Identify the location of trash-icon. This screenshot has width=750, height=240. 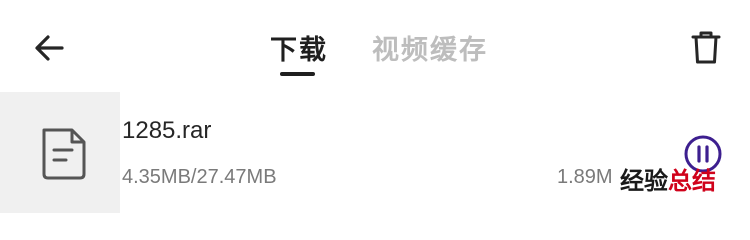
(706, 47).